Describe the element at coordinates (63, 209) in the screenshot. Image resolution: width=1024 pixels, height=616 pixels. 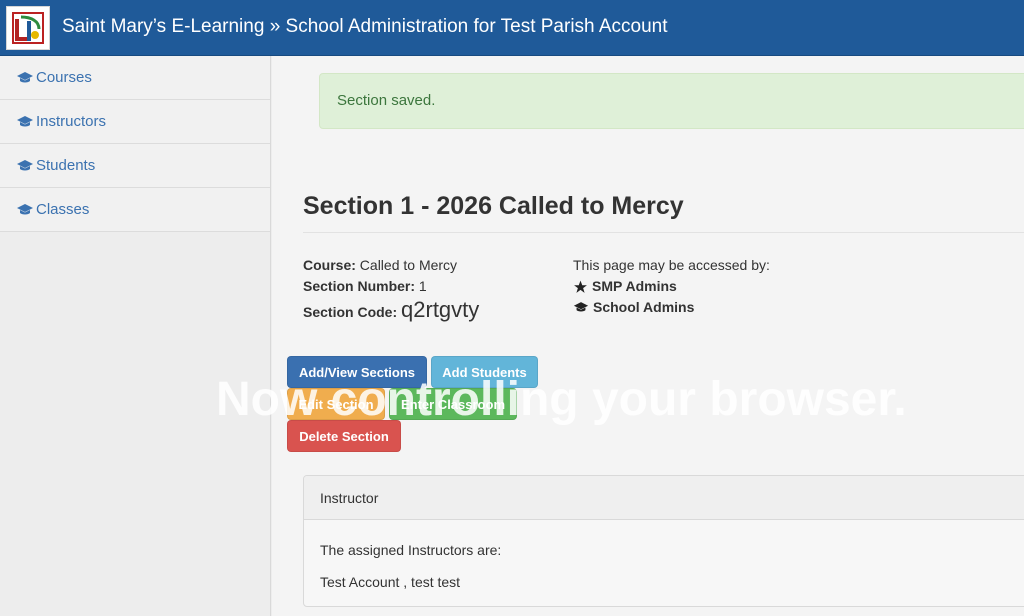
I see `sidebar-item-label: Classes` at that location.